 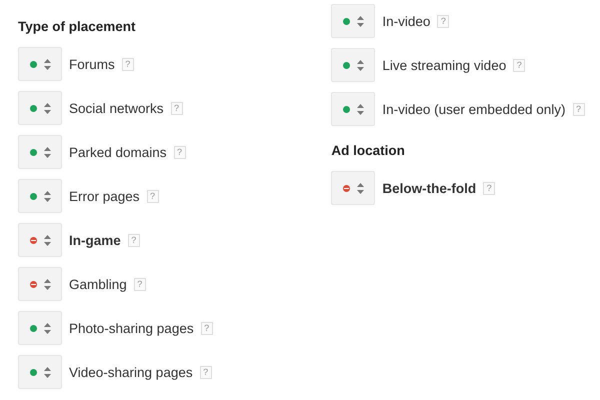 What do you see at coordinates (429, 188) in the screenshot?
I see `placement-label: Below-the-fold` at bounding box center [429, 188].